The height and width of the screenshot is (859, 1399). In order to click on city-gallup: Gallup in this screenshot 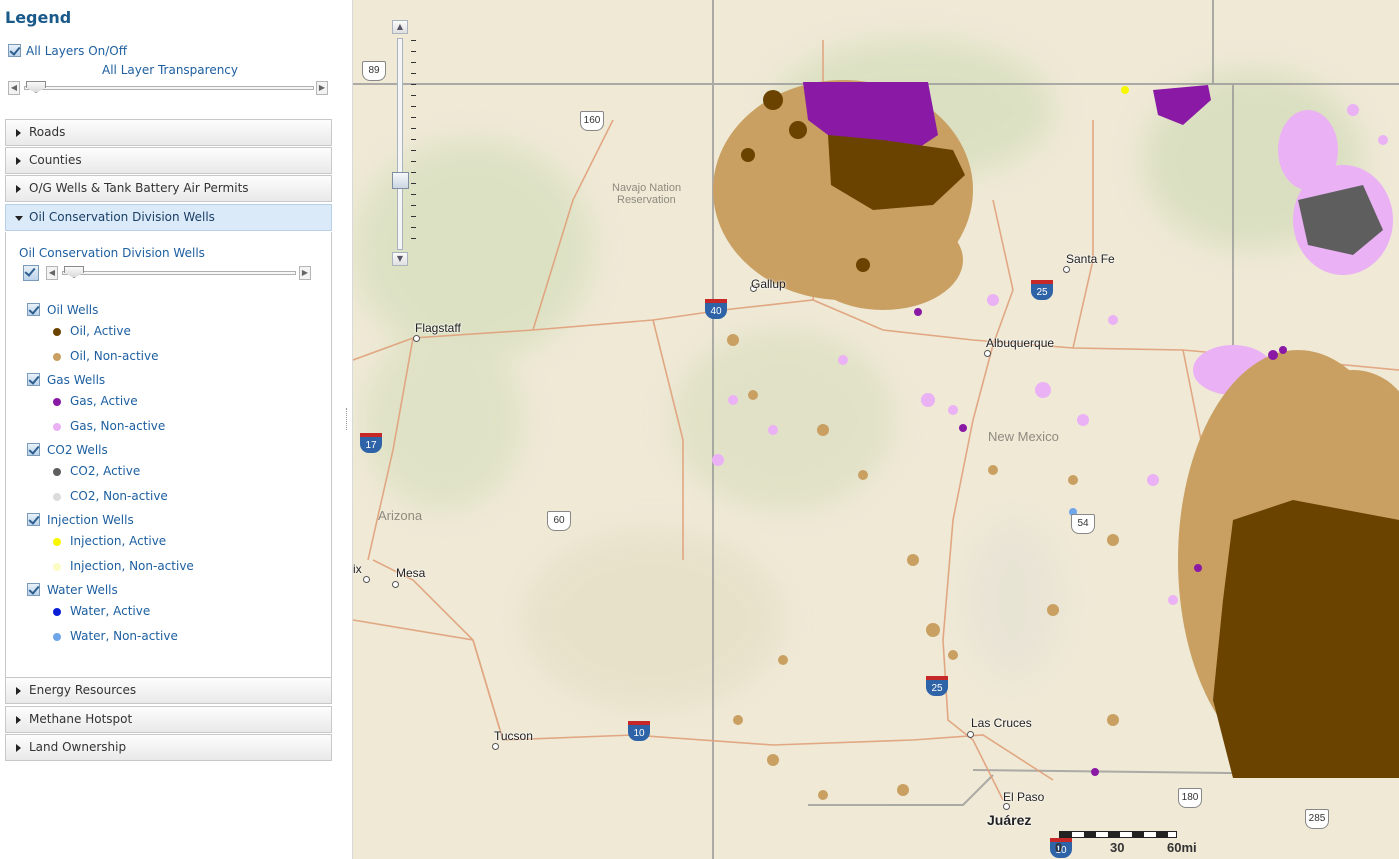, I will do `click(768, 284)`.